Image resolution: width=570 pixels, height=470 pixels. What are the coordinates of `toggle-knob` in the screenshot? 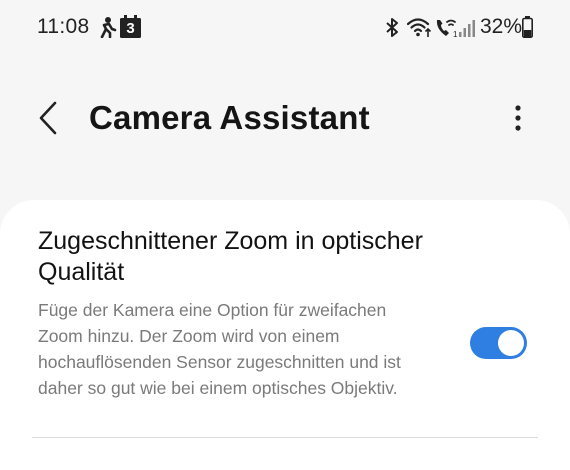 It's located at (511, 343).